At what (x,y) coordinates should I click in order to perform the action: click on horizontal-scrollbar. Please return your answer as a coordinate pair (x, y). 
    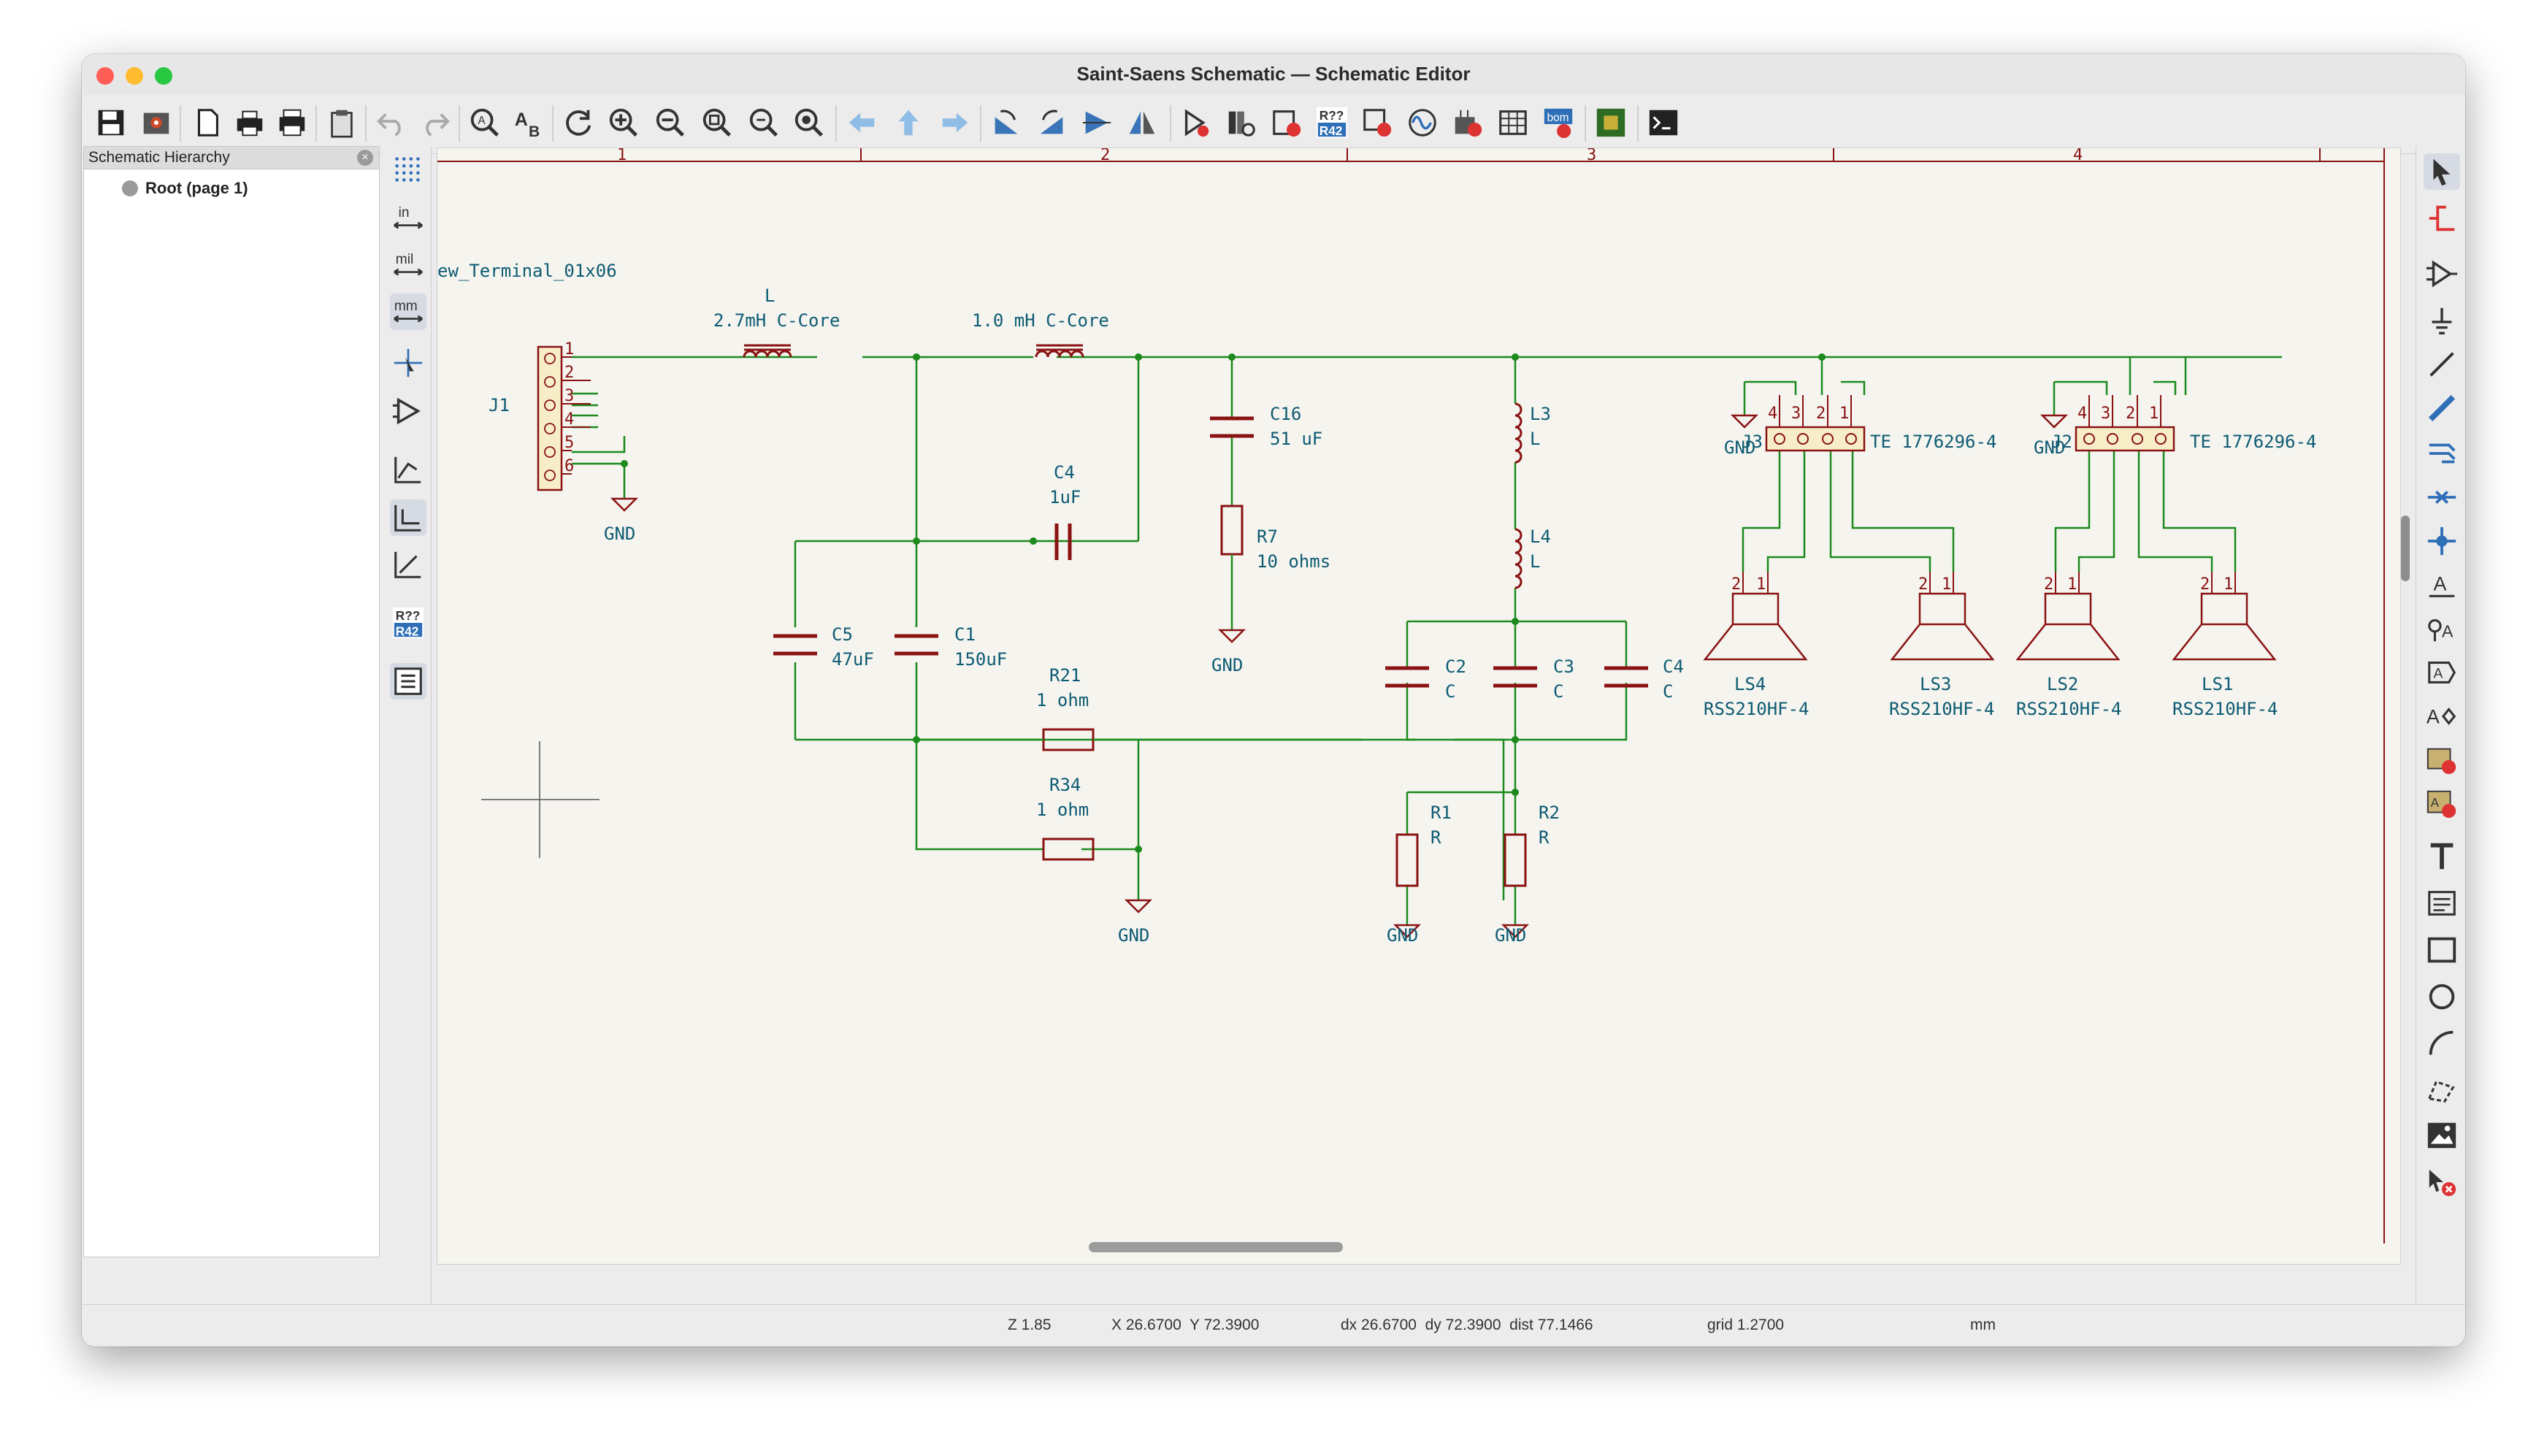
    Looking at the image, I should click on (1216, 1247).